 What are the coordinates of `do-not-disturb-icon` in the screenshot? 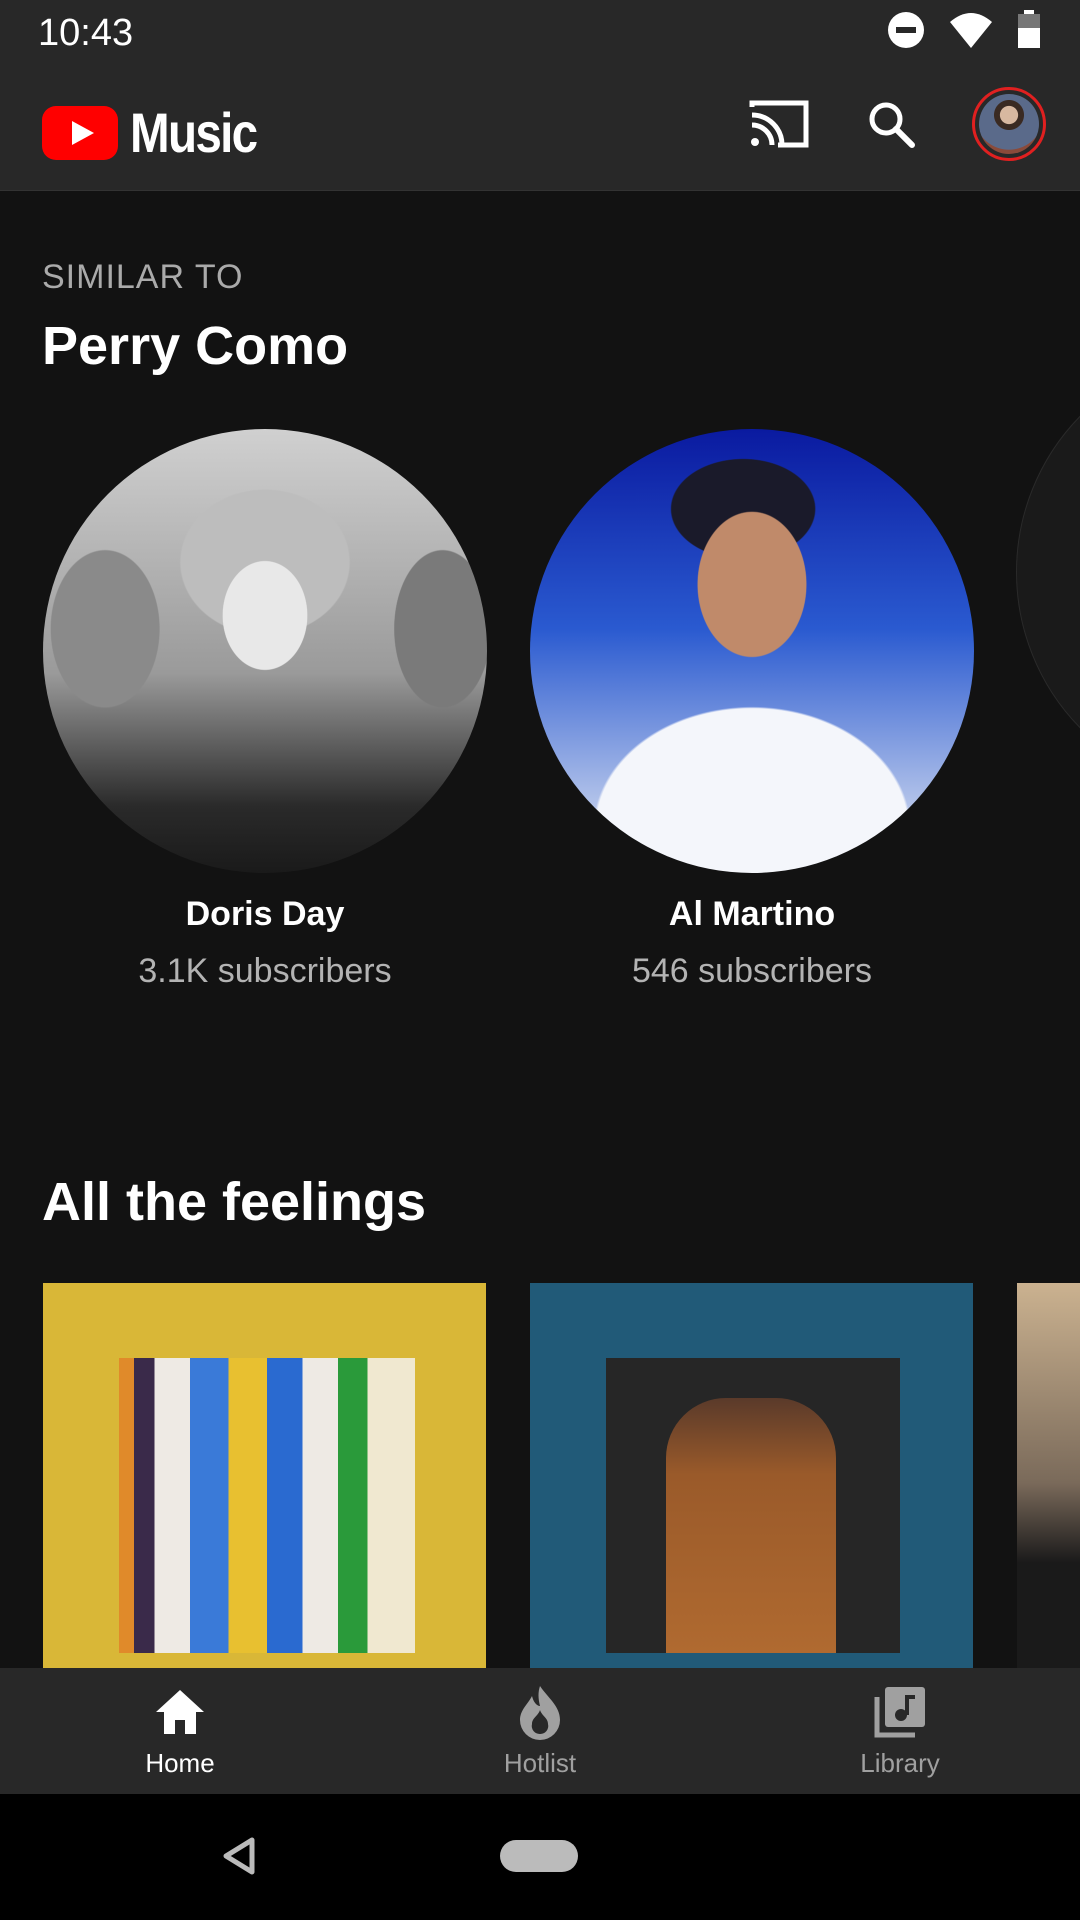 It's located at (906, 30).